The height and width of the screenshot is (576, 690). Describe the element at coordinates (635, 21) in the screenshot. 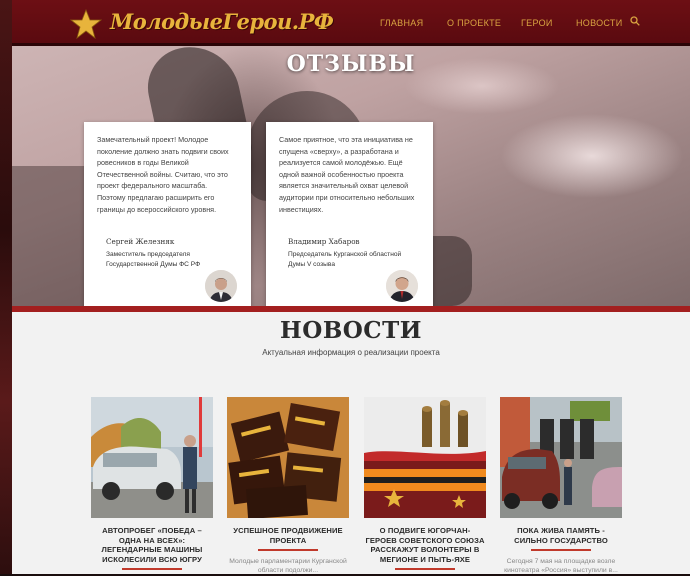

I see `search-icon` at that location.